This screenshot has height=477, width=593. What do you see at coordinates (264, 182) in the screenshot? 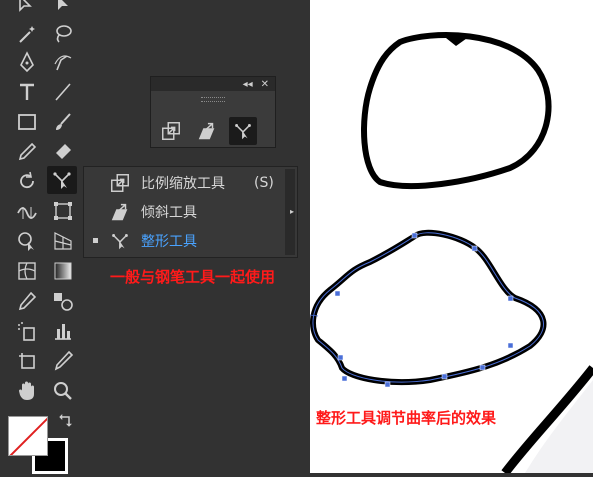
I see `flyout-item-shortcut: (S)` at bounding box center [264, 182].